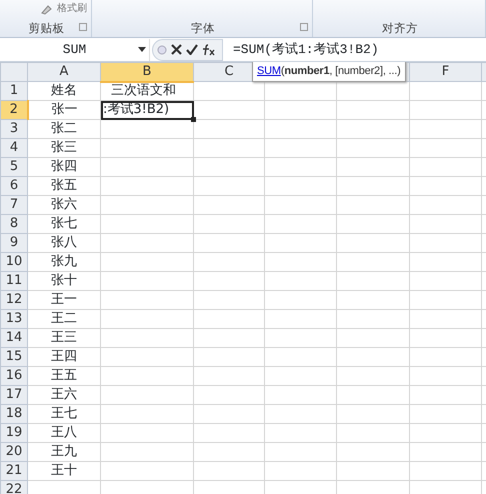 This screenshot has height=494, width=486. Describe the element at coordinates (14, 319) in the screenshot. I see `row-header: 13` at that location.